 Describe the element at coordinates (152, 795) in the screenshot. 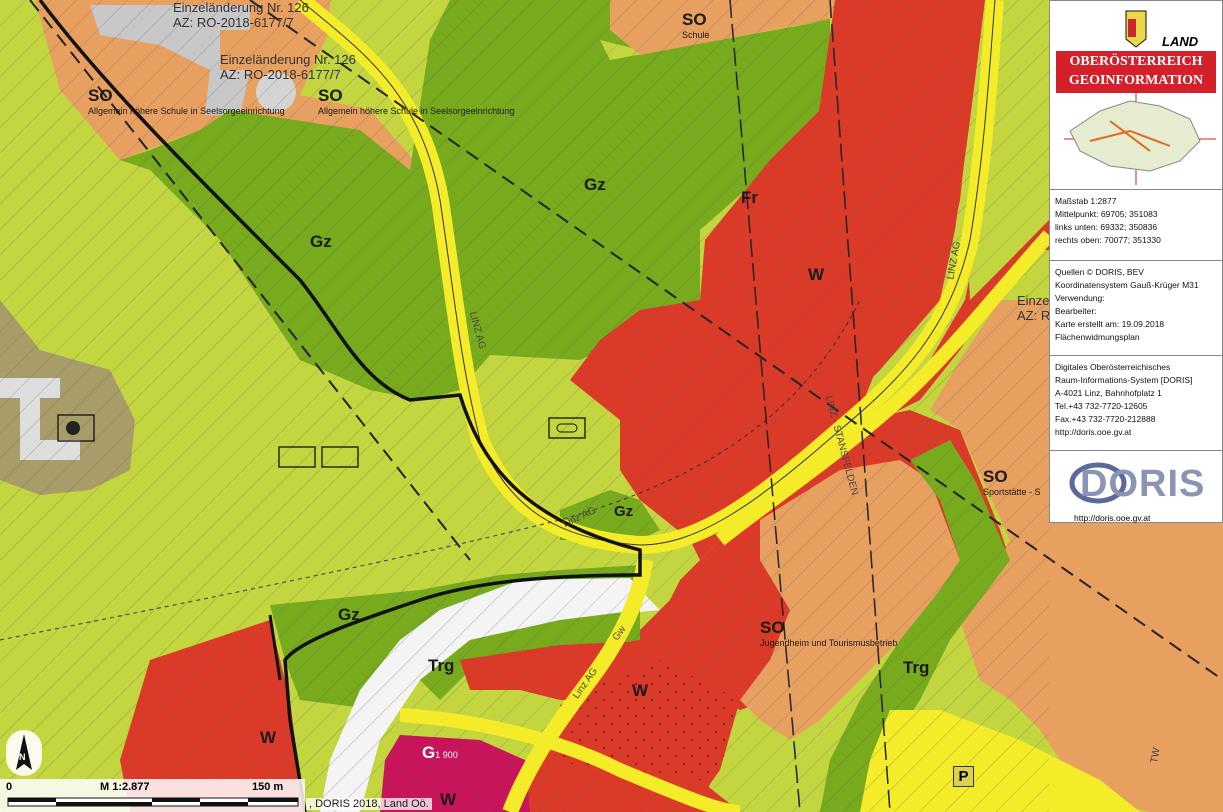

I see `scale-bar: 0 M 1:2.877 150 m` at that location.